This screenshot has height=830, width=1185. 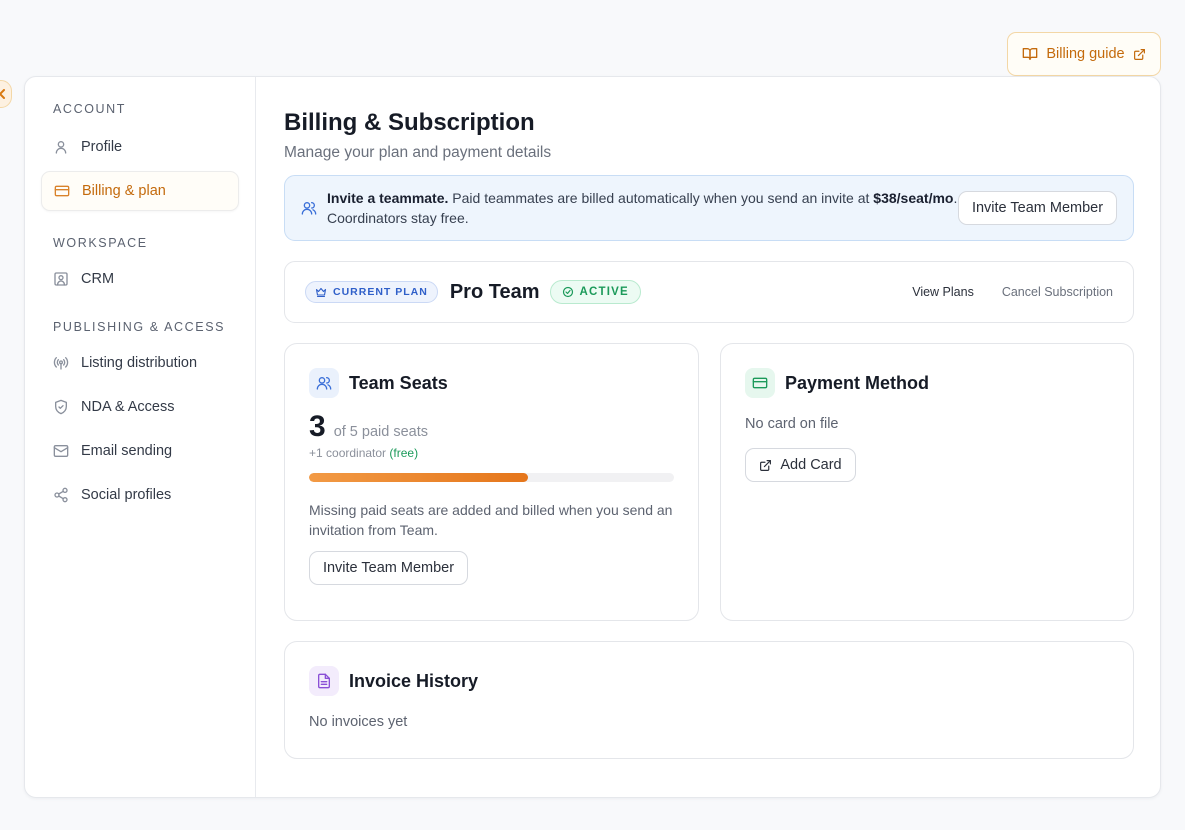 I want to click on mail-icon, so click(x=61, y=451).